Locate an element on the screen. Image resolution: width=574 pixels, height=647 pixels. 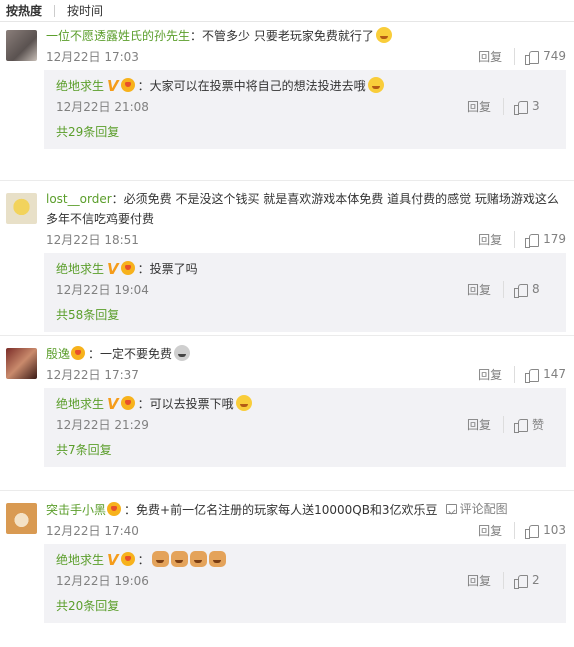
comment-picture-label: 评论配图 is located at coordinates (483, 509).